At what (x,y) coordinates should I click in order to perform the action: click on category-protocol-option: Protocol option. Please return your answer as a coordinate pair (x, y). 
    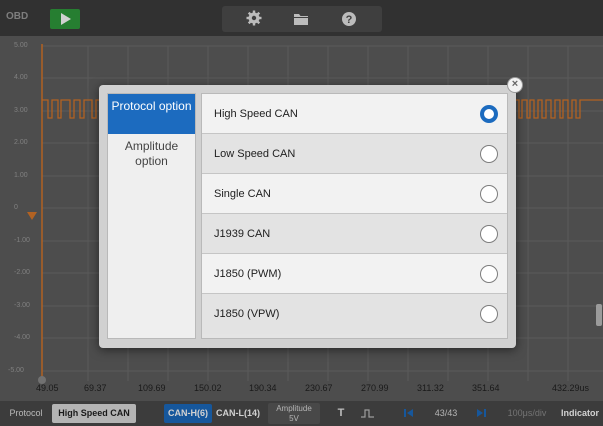
    Looking at the image, I should click on (151, 114).